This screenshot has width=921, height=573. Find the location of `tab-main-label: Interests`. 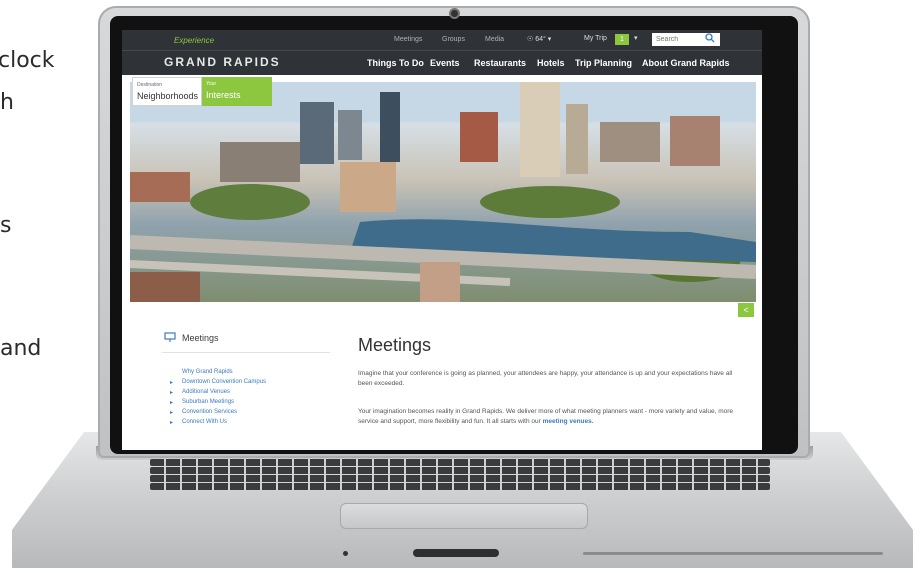

tab-main-label: Interests is located at coordinates (223, 95).